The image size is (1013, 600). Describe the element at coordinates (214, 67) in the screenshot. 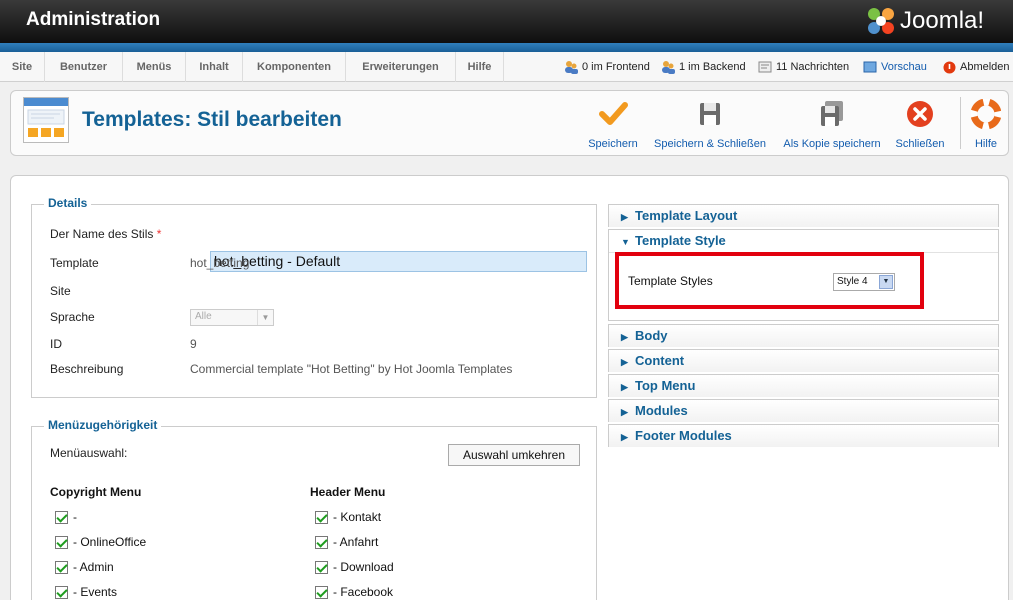

I see `menu-content: Inhalt` at that location.